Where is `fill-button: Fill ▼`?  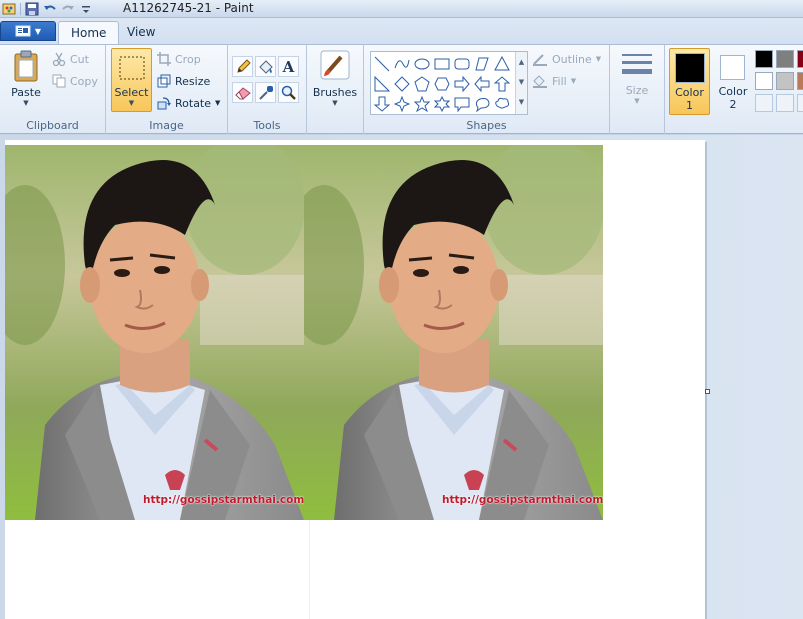 fill-button: Fill ▼ is located at coordinates (554, 81).